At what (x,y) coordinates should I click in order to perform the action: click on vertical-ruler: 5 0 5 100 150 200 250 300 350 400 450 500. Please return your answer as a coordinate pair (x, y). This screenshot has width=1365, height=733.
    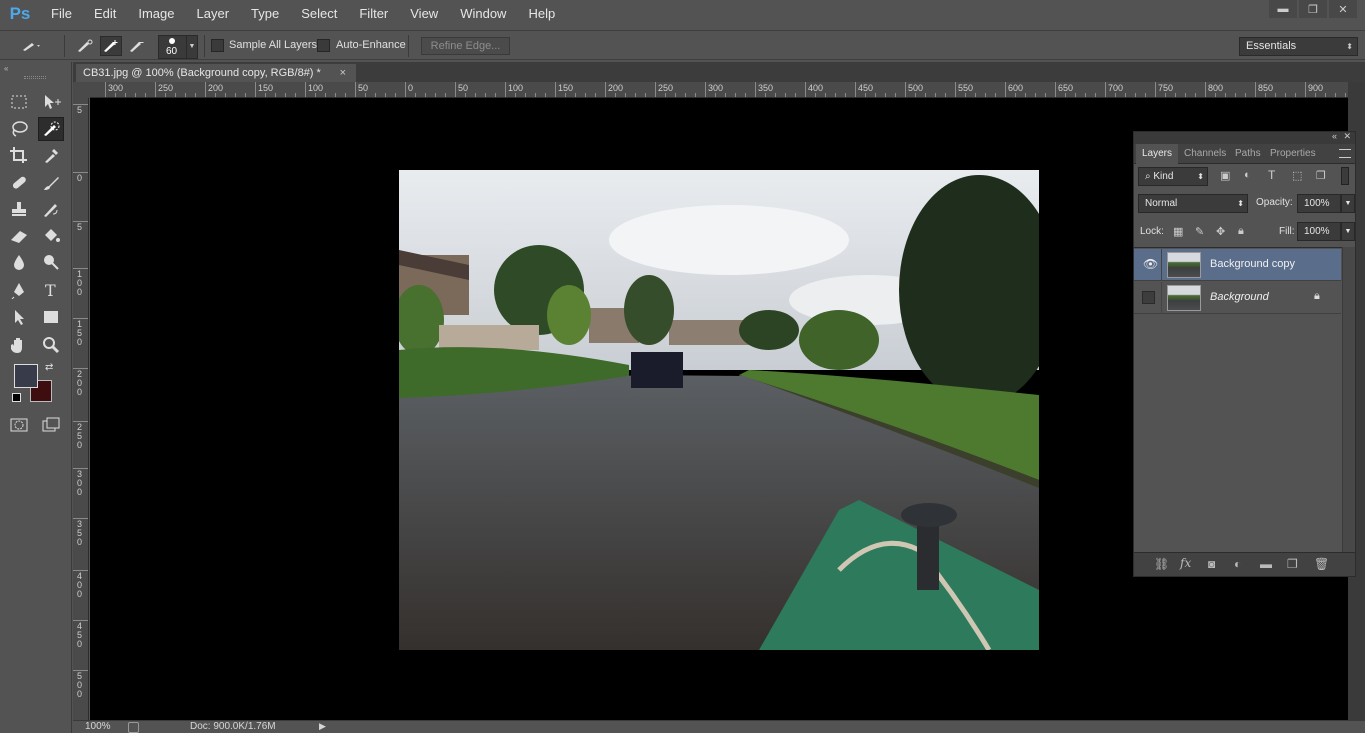
    Looking at the image, I should click on (81, 409).